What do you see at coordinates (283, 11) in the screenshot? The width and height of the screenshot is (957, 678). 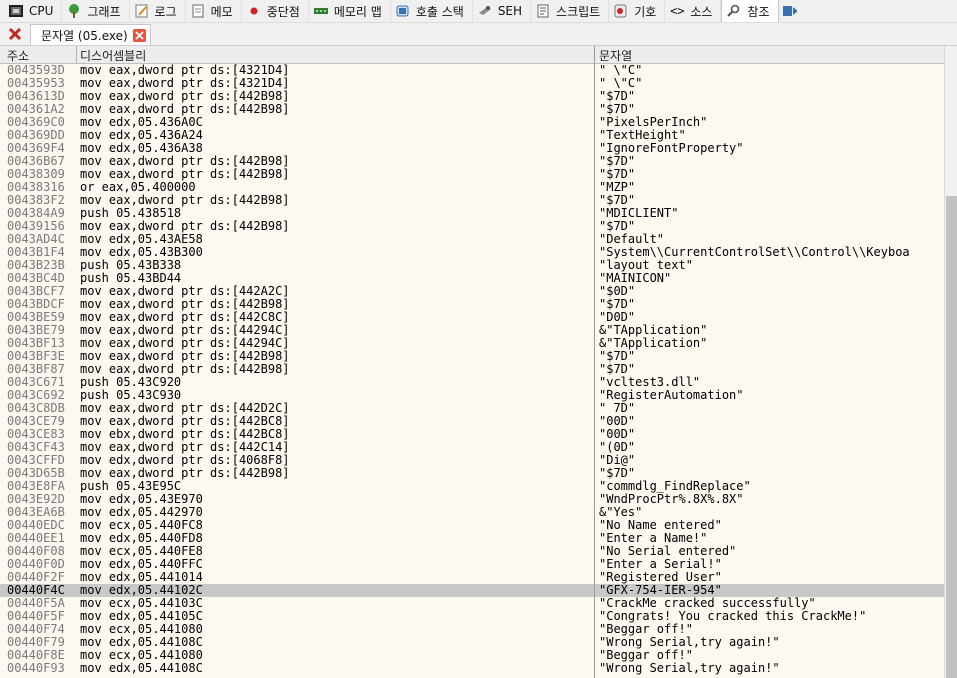 I see `tab-breakpoints-label: 중단점` at bounding box center [283, 11].